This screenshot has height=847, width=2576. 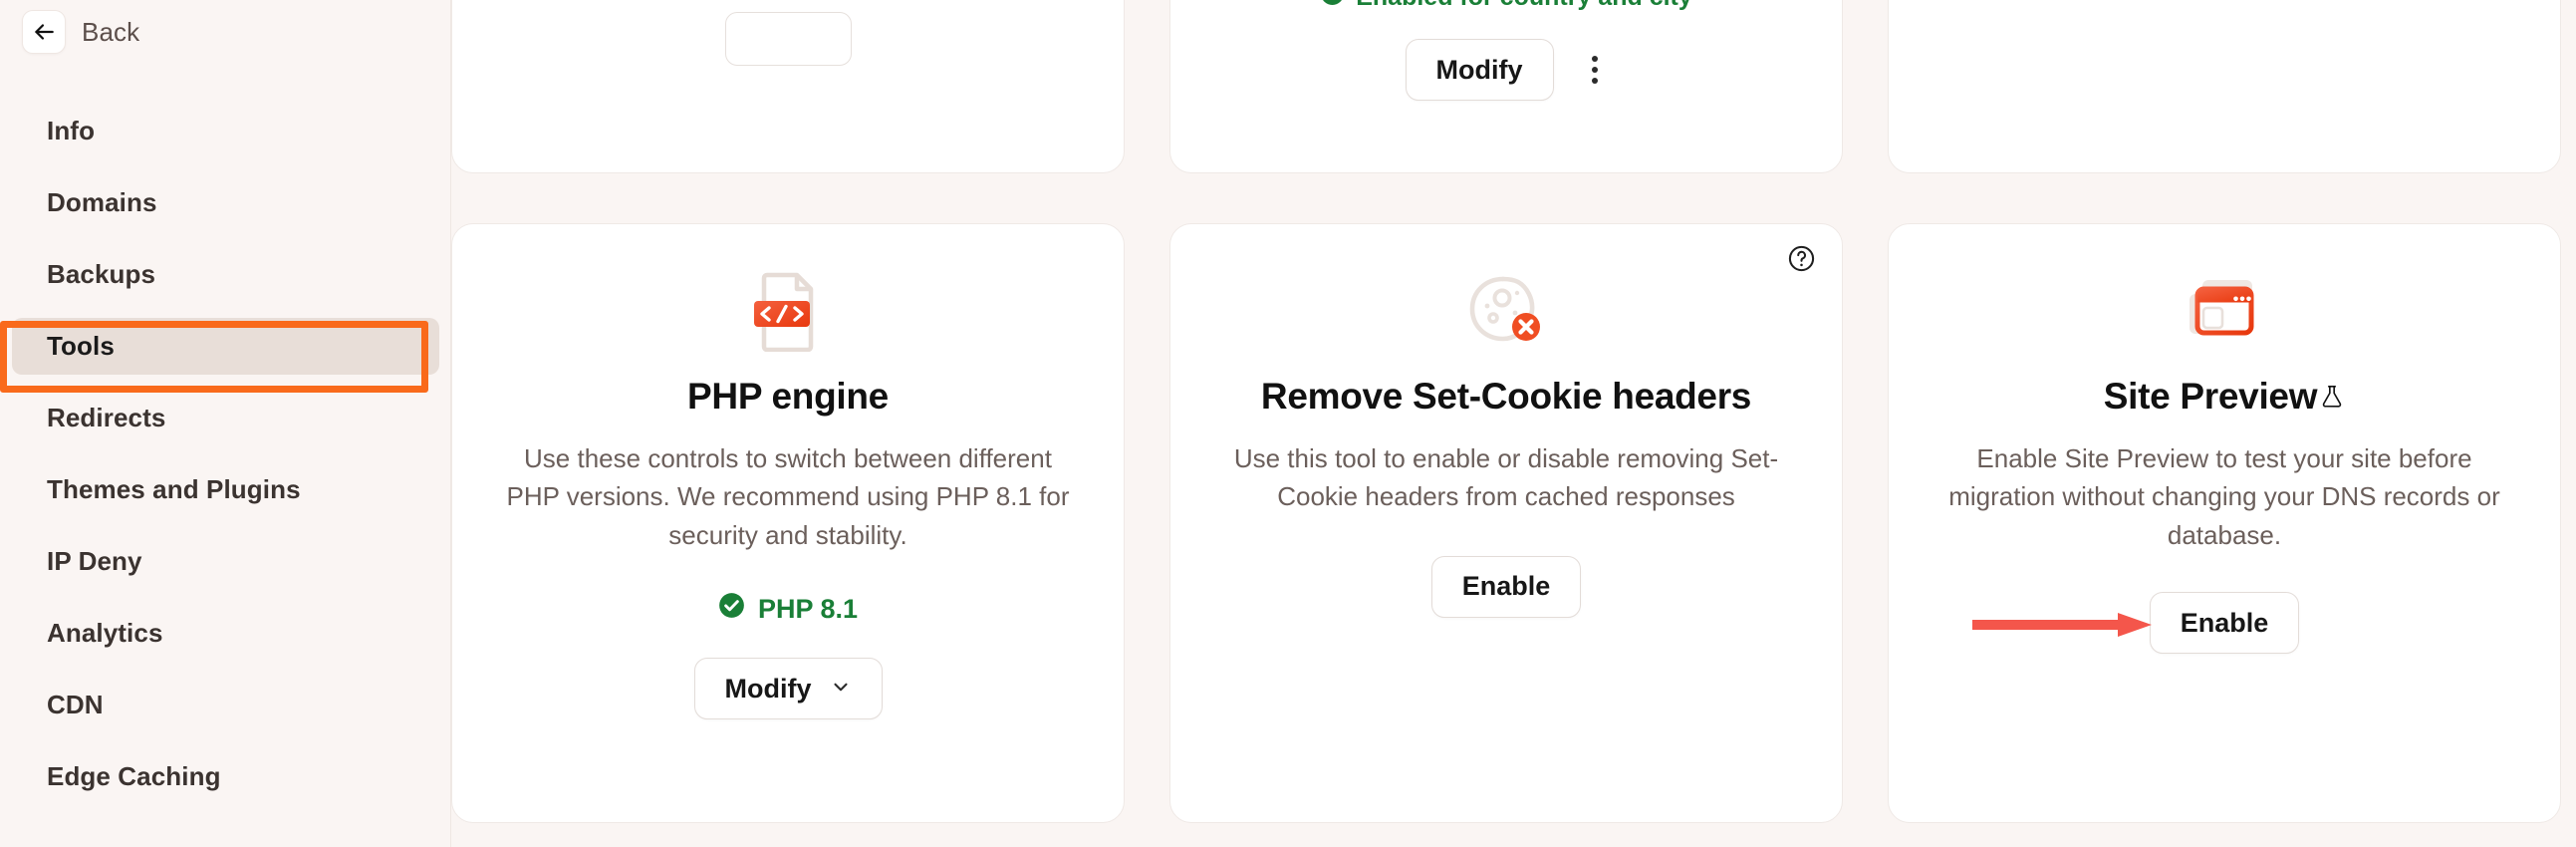 I want to click on sidebar-item-edge-caching: Edge Caching, so click(x=225, y=777).